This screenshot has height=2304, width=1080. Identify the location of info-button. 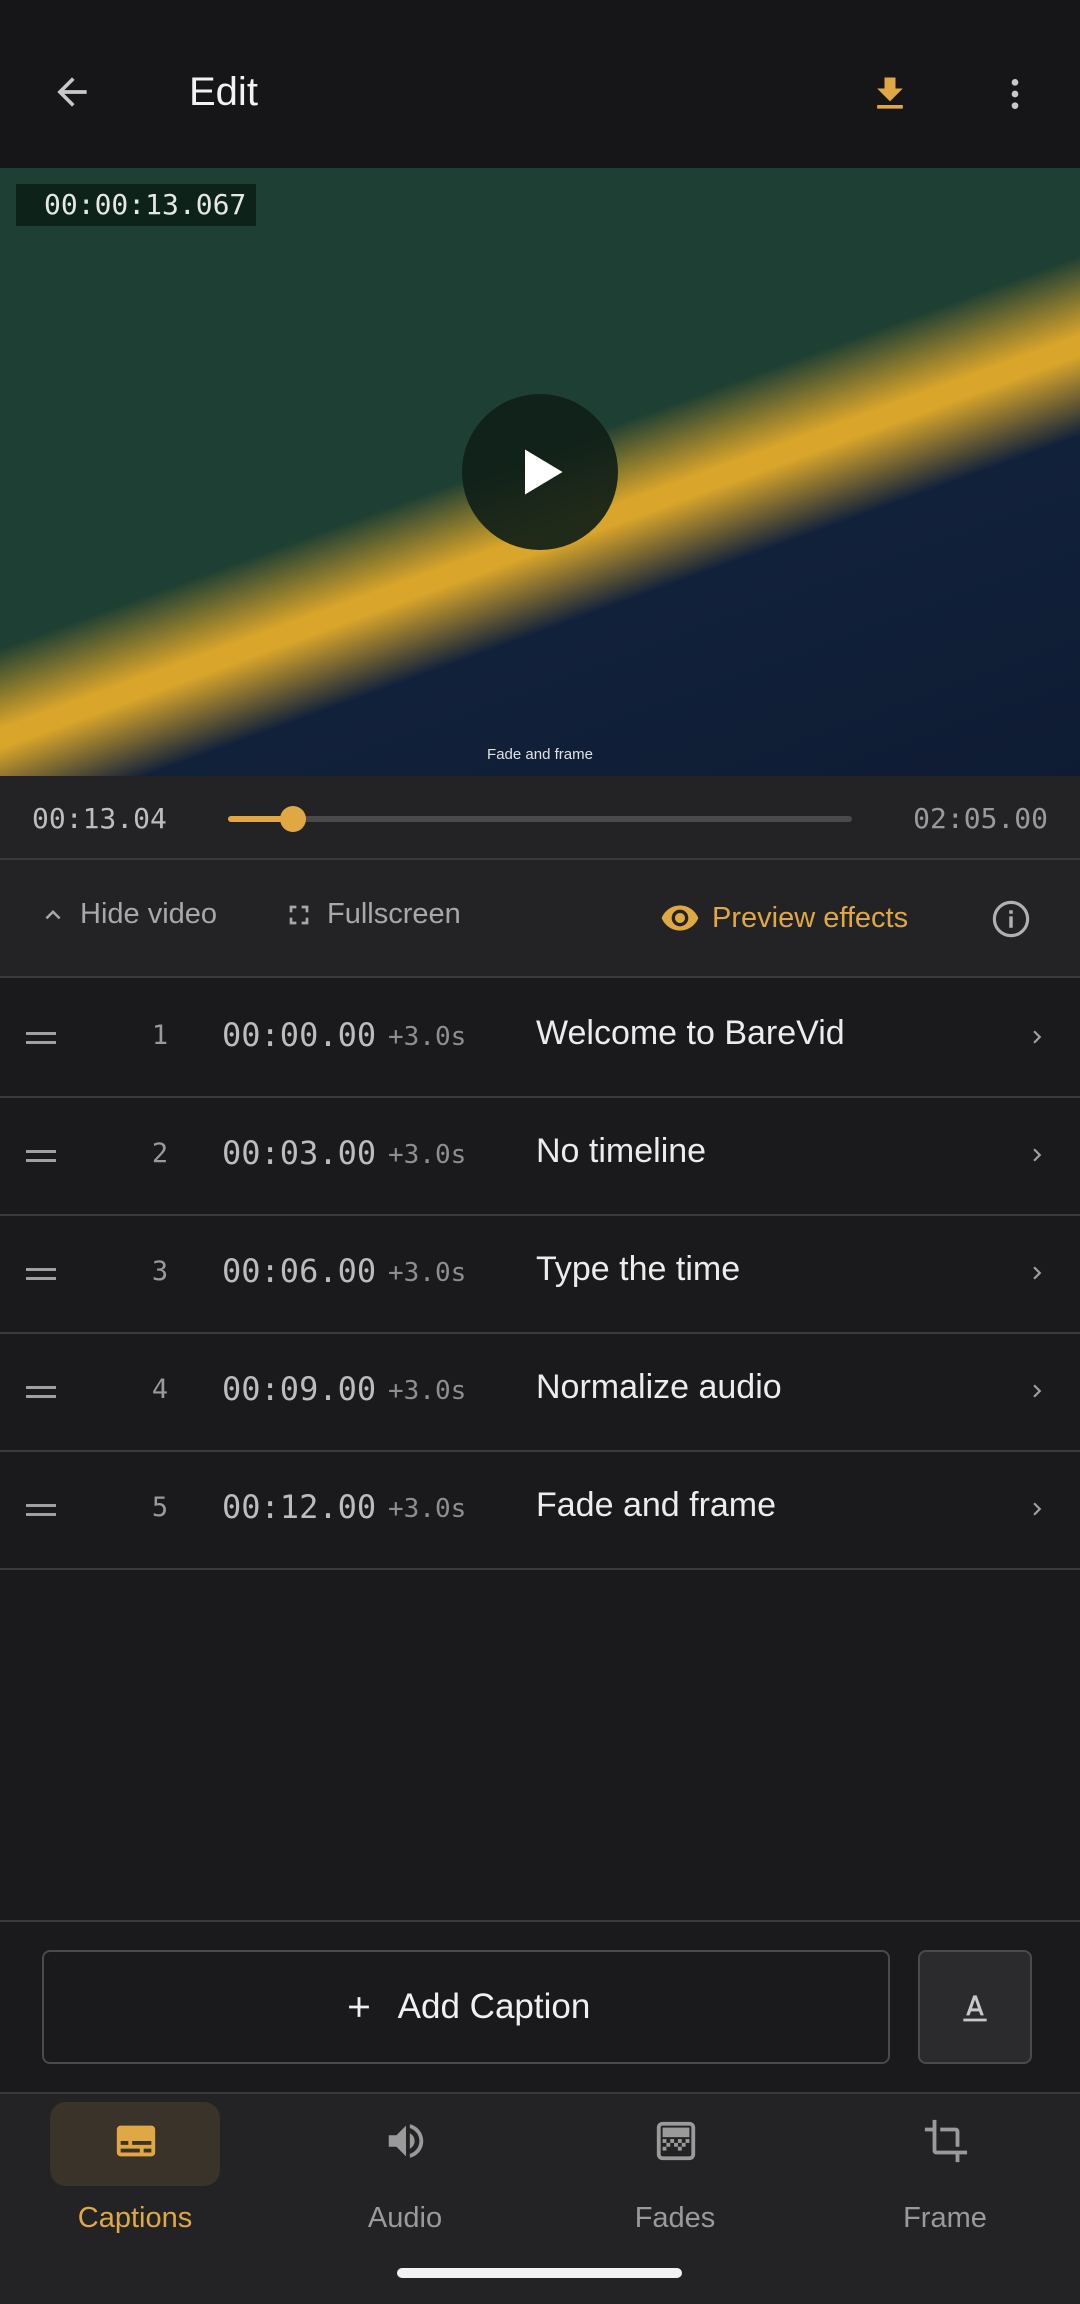
(1011, 919).